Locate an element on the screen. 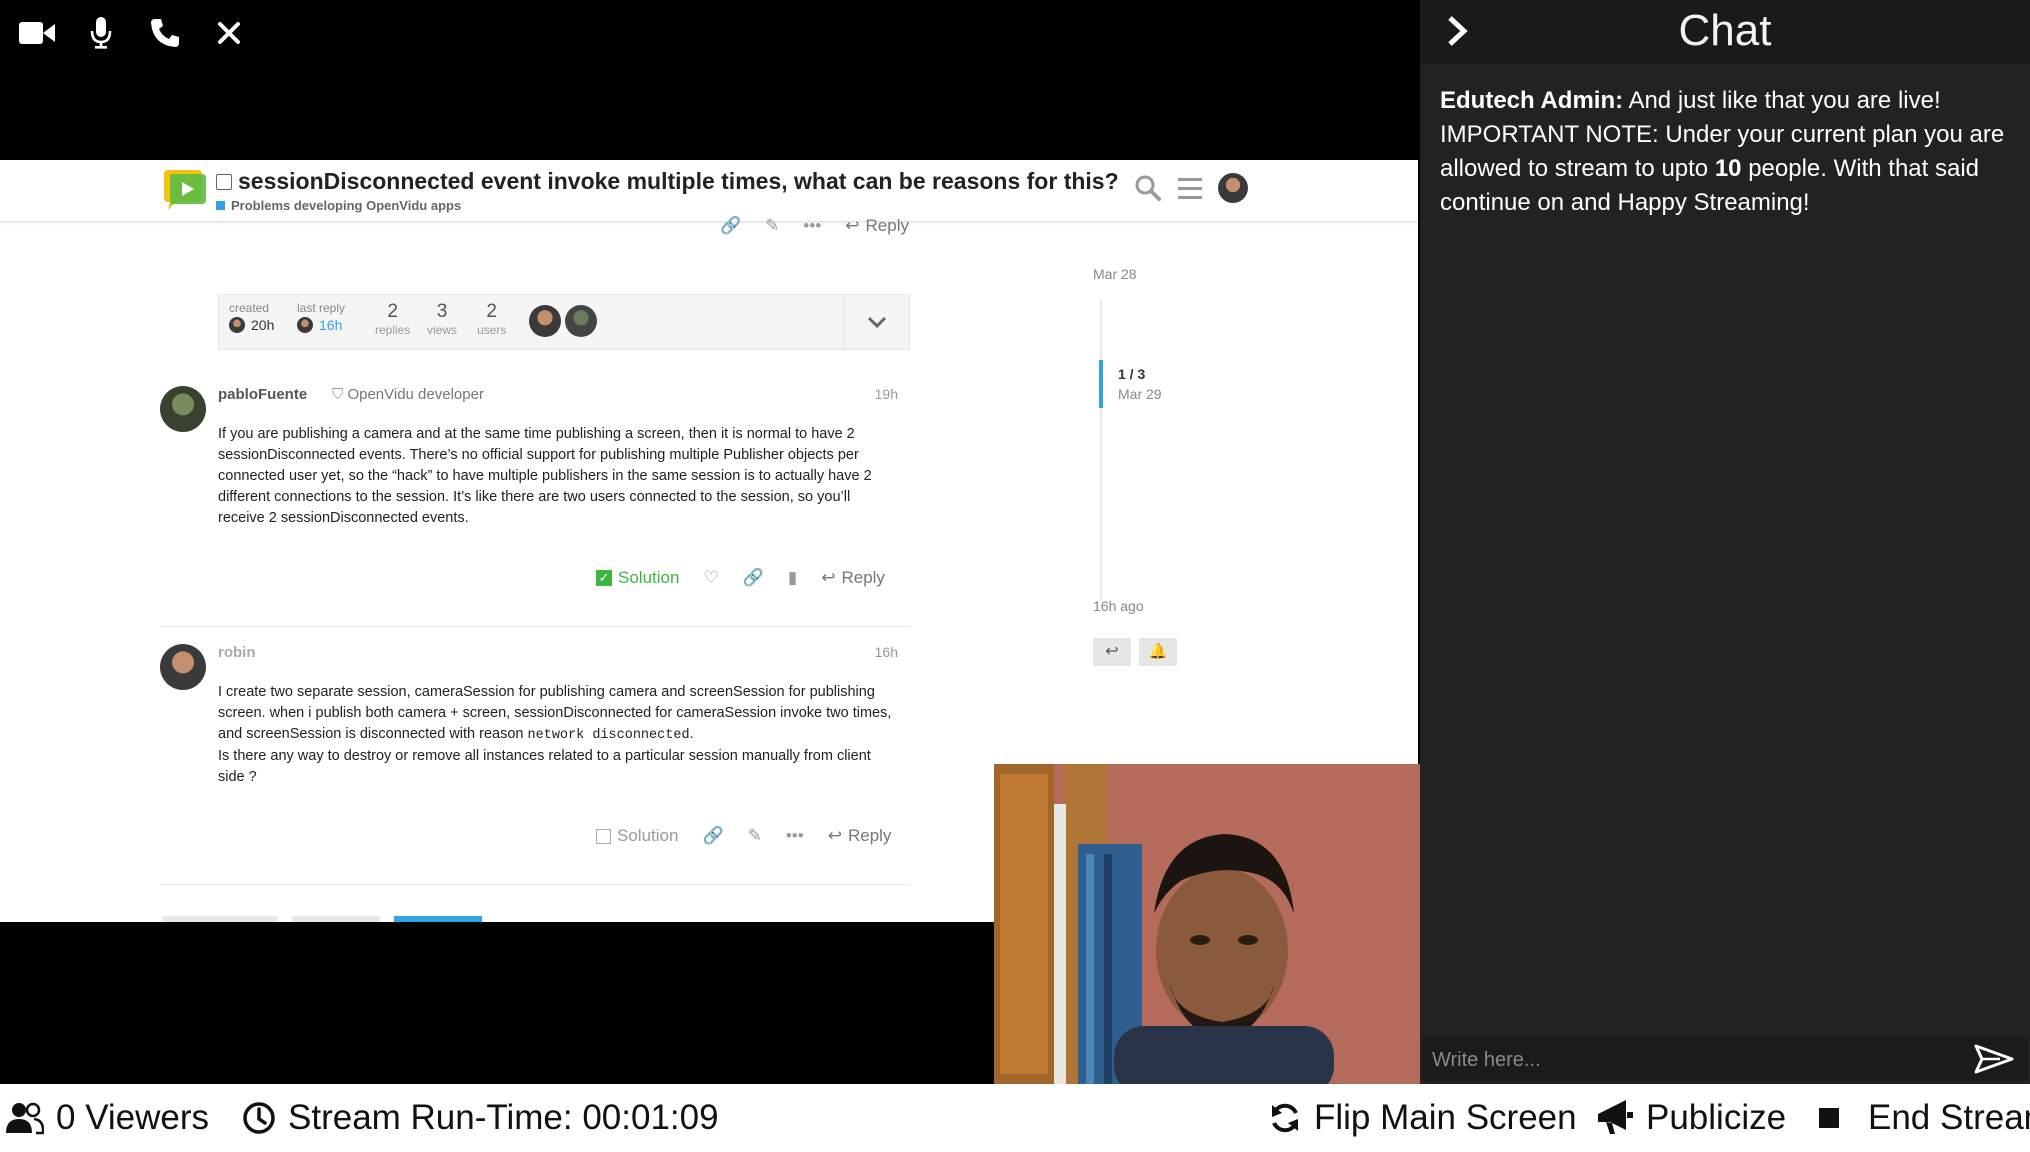 The image size is (2030, 1152). chat-input is located at coordinates (1692, 1060).